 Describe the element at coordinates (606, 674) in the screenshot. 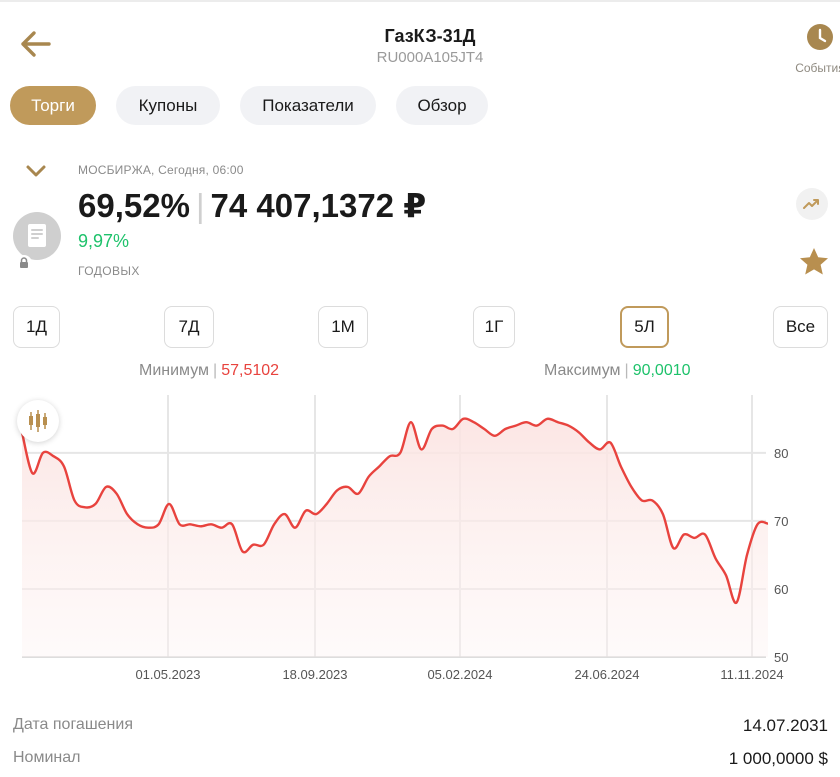

I see `x-tick-label: 24.06.2024` at that location.